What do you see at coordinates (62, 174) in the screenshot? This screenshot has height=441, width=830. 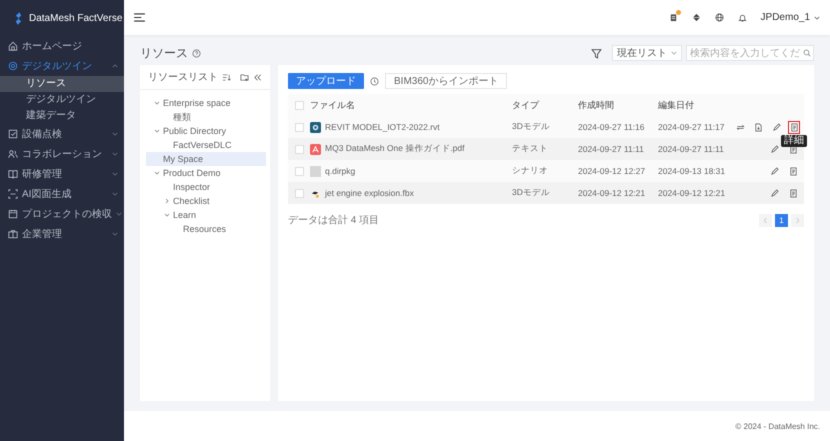 I see `sidebar-item: 研修管理` at bounding box center [62, 174].